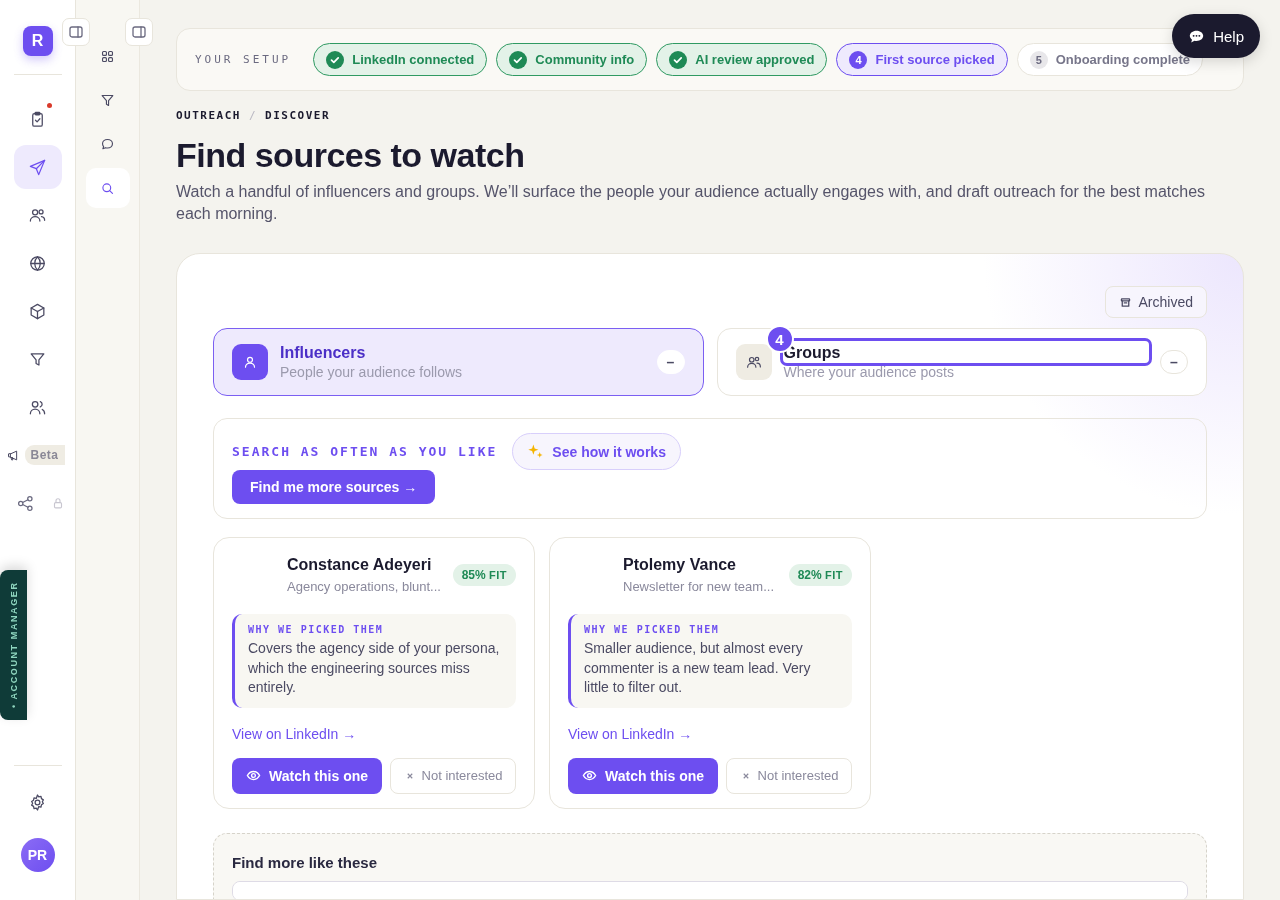 This screenshot has width=1280, height=900. What do you see at coordinates (1125, 302) in the screenshot?
I see `archive-icon` at bounding box center [1125, 302].